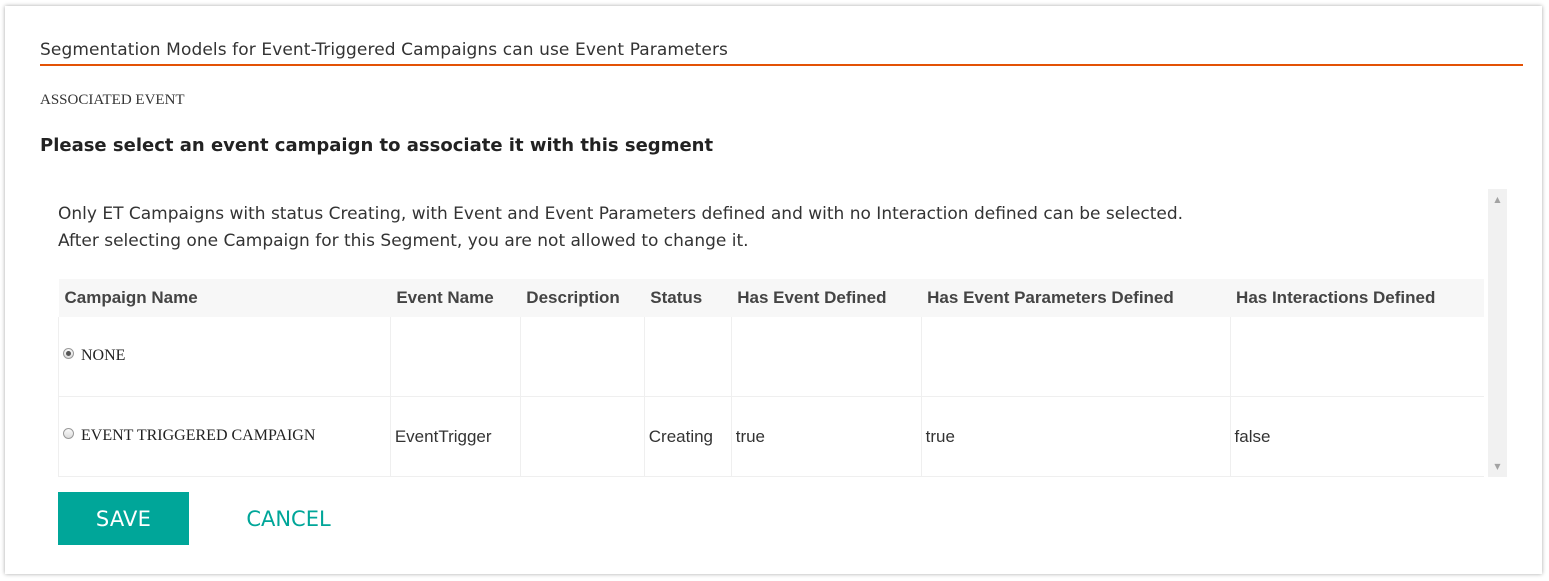 The height and width of the screenshot is (581, 1549). I want to click on cell-event-name, so click(455, 357).